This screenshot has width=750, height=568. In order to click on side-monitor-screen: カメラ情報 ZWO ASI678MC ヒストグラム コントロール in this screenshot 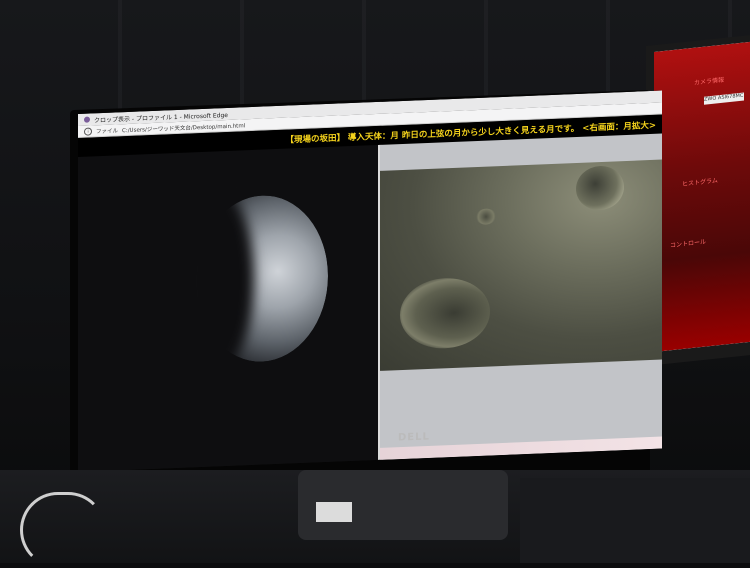, I will do `click(702, 196)`.